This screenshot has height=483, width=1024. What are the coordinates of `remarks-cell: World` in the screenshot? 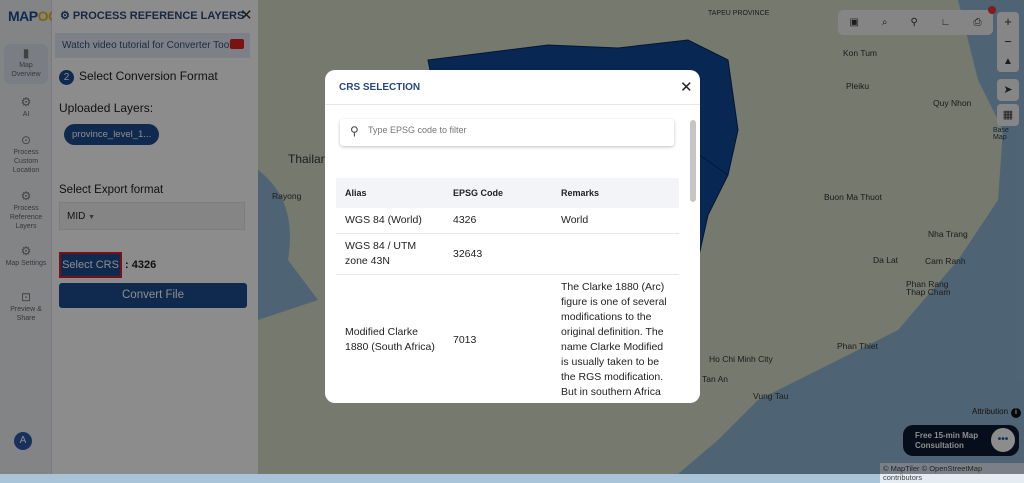 It's located at (615, 221).